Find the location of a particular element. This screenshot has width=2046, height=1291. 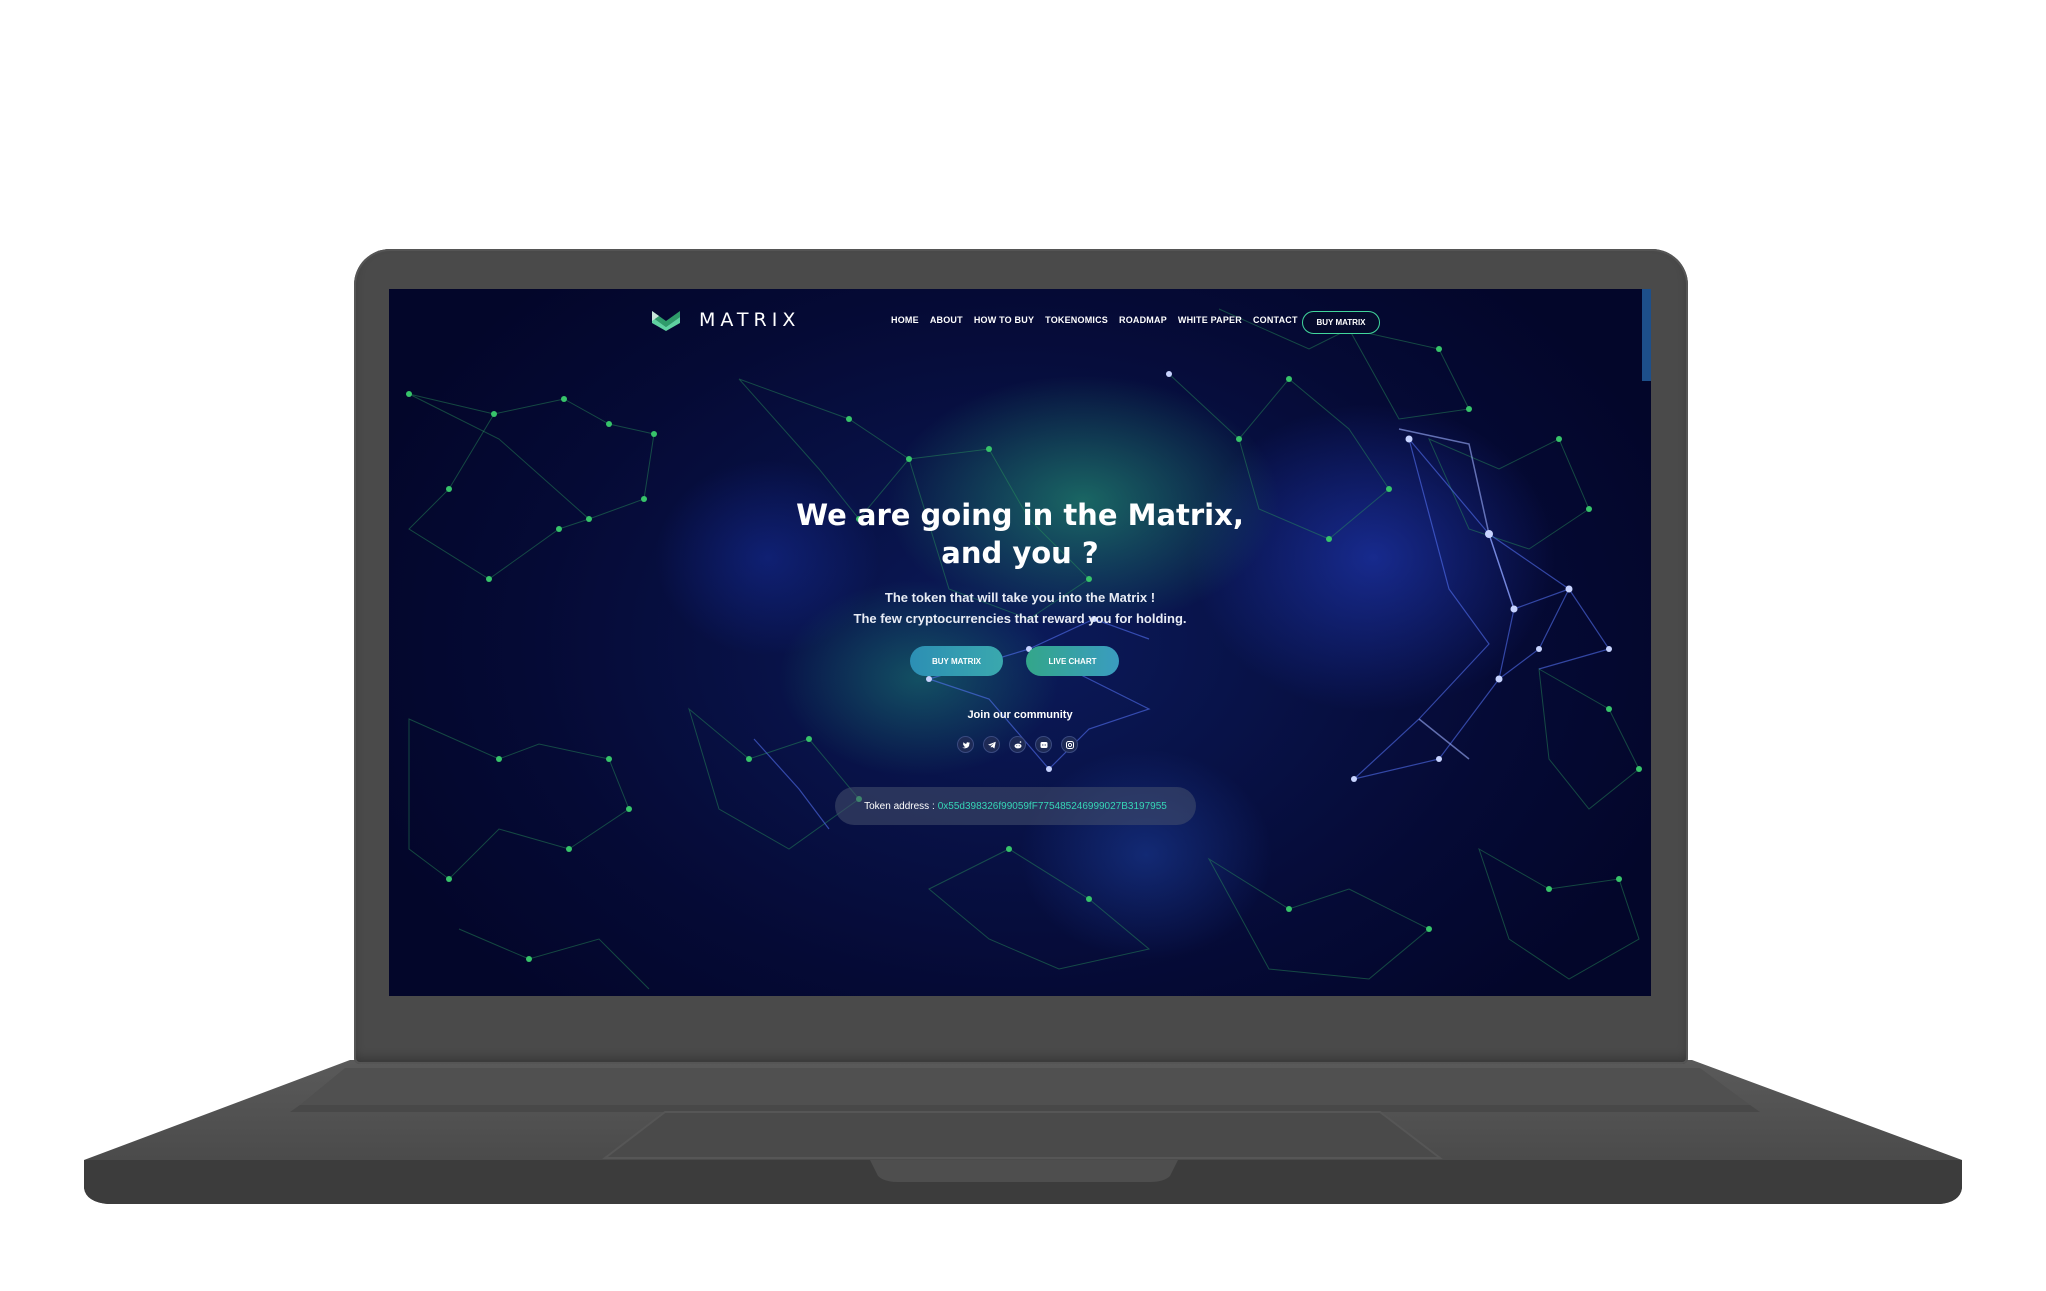

community-label: Join our community is located at coordinates (1020, 715).